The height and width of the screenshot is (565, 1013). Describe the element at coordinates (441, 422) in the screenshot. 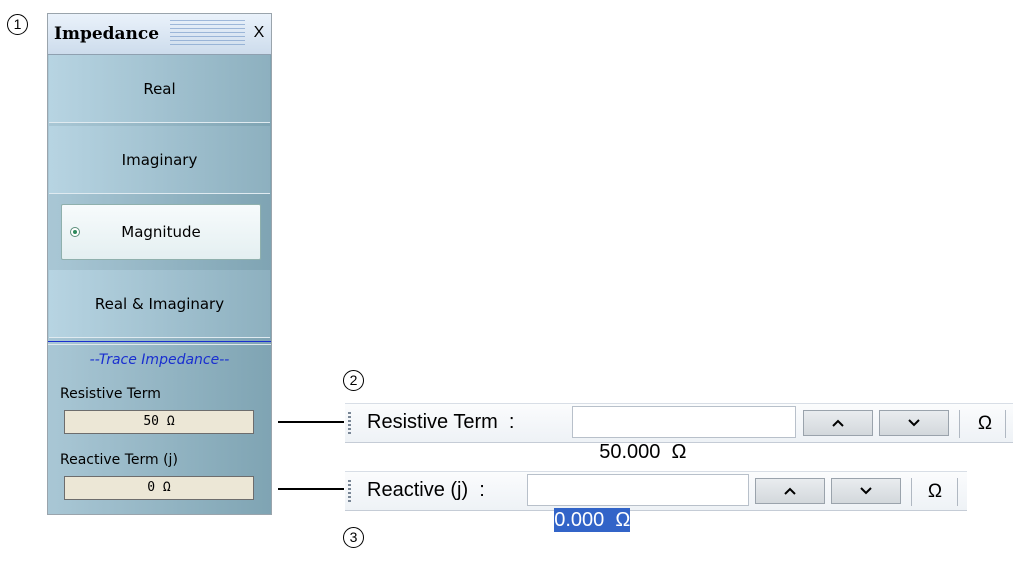

I see `resistive-term-toolbar-label: Resistive Term :` at that location.